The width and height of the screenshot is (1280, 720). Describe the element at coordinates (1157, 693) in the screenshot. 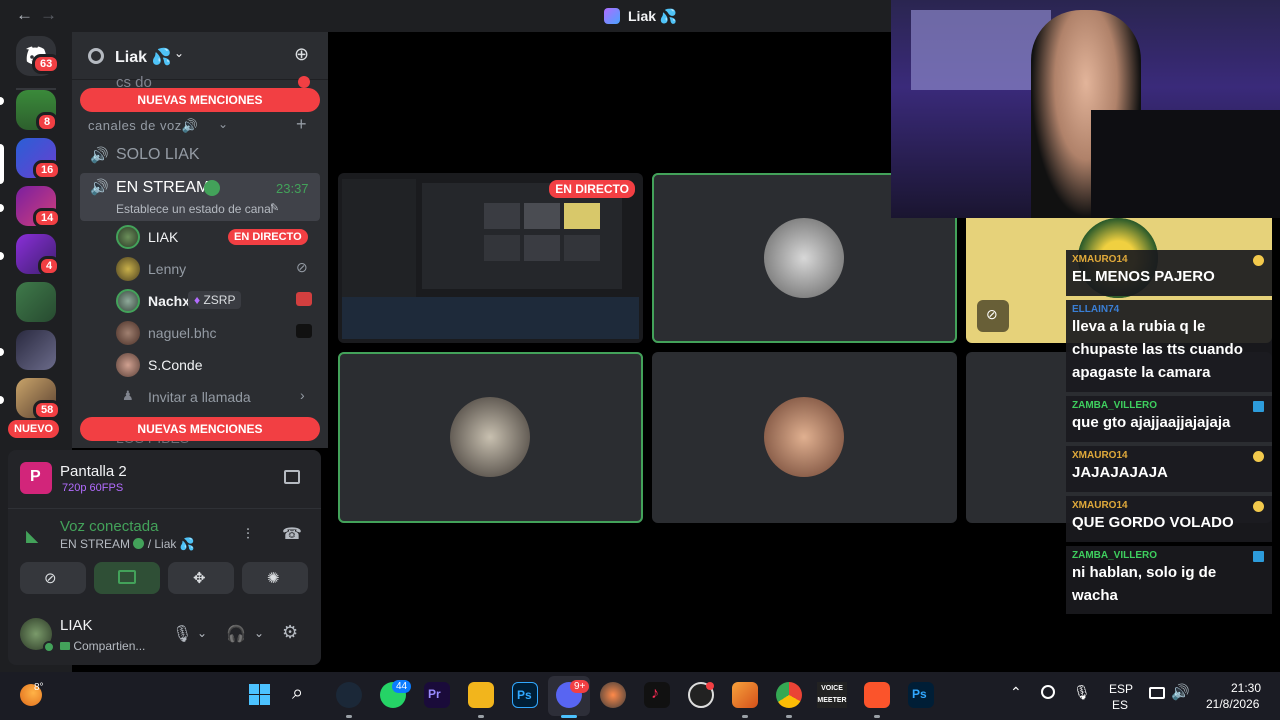

I see `network-icon` at that location.